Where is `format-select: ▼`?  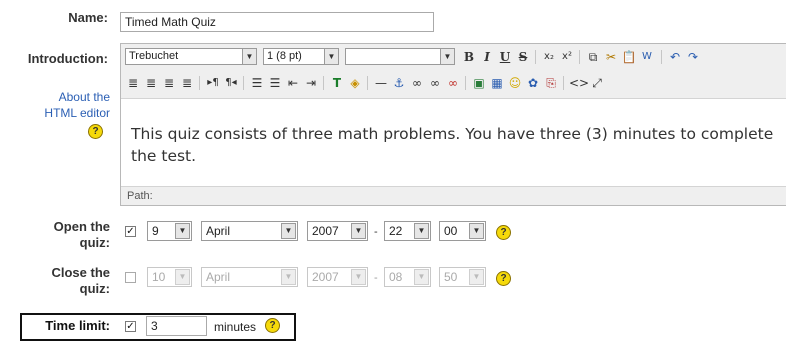 format-select: ▼ is located at coordinates (400, 56).